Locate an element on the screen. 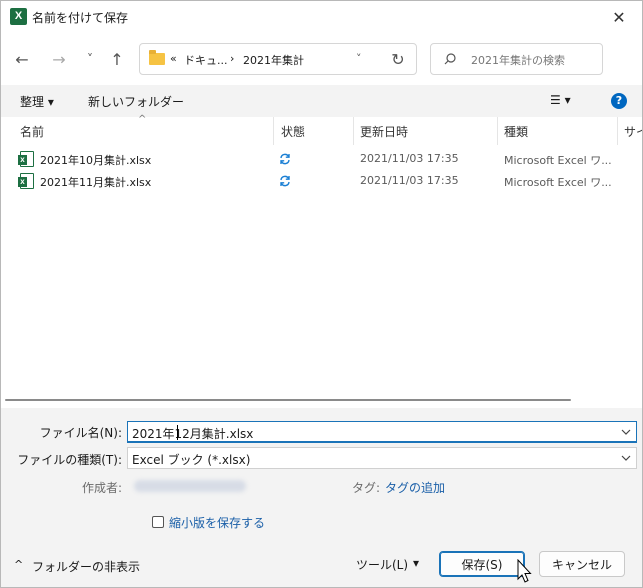 The height and width of the screenshot is (588, 643). address-dropdown-chevron-icon: ˅ is located at coordinates (359, 58).